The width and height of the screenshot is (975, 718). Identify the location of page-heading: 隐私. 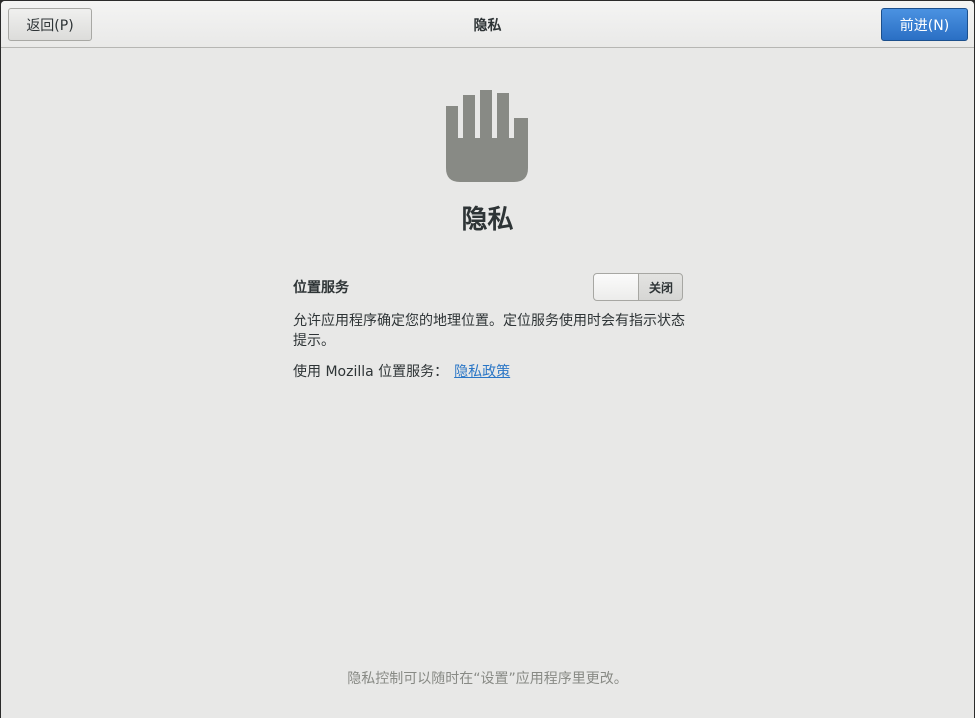
(487, 220).